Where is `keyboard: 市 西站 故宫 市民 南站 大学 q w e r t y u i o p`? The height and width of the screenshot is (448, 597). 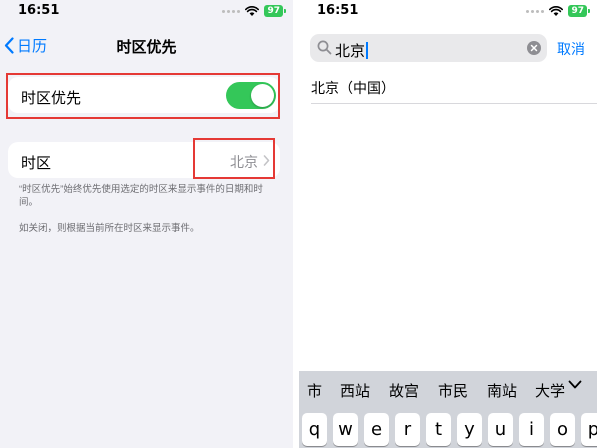
keyboard: 市 西站 故宫 市民 南站 大学 q w e r t y u i o p is located at coordinates (448, 409).